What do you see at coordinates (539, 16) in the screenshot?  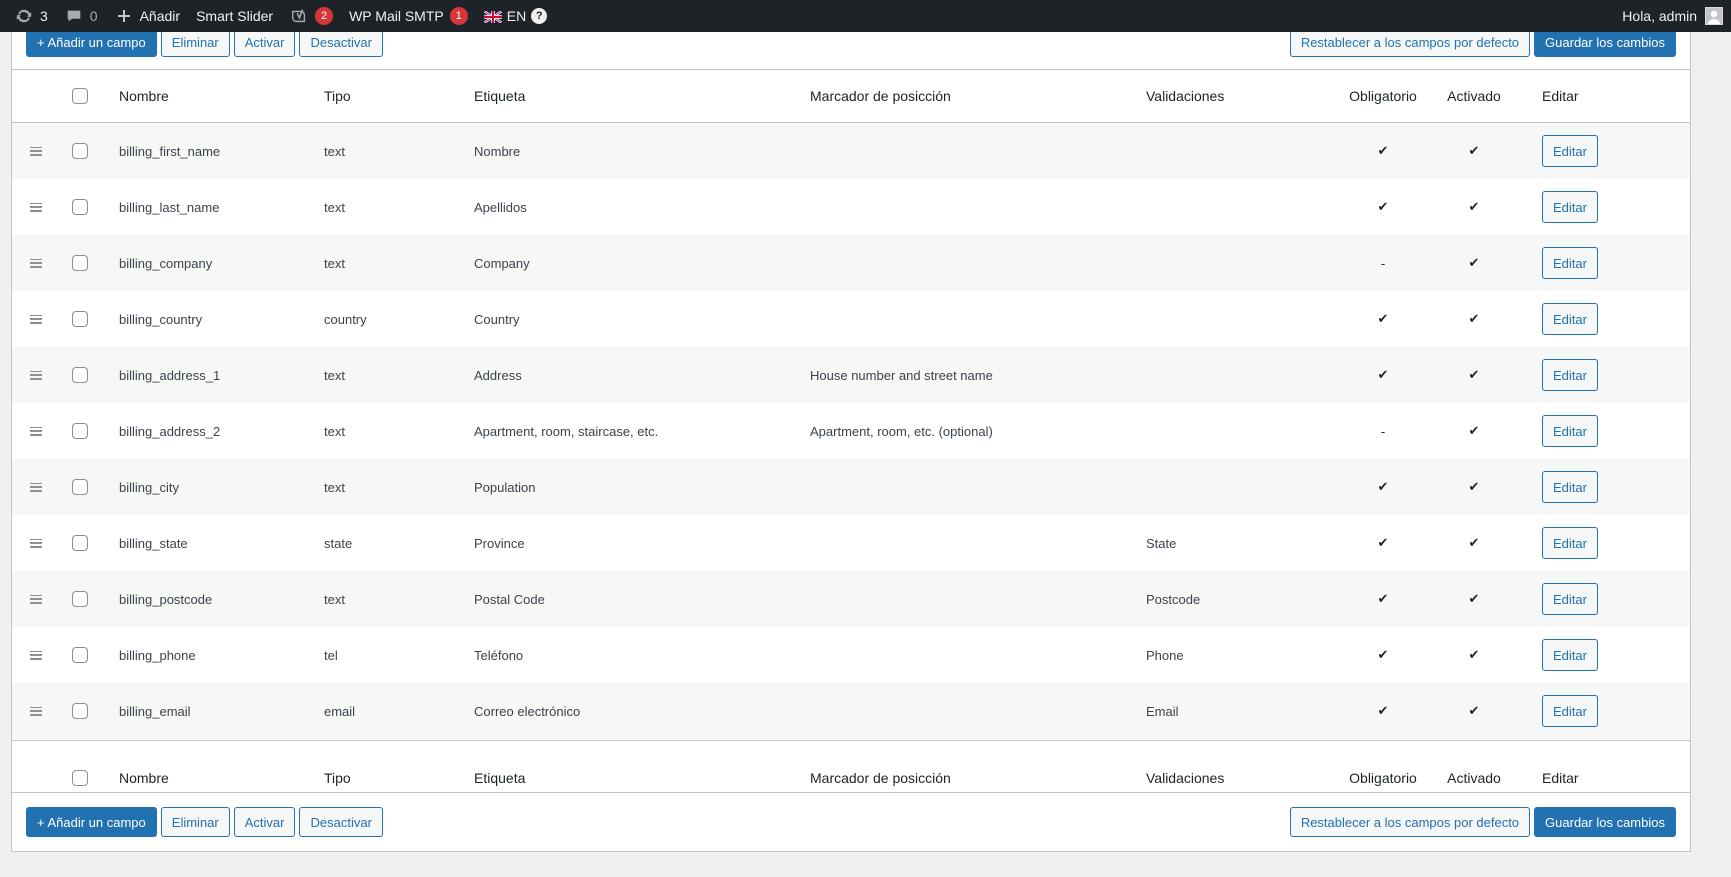 I see `help-icon: ?` at bounding box center [539, 16].